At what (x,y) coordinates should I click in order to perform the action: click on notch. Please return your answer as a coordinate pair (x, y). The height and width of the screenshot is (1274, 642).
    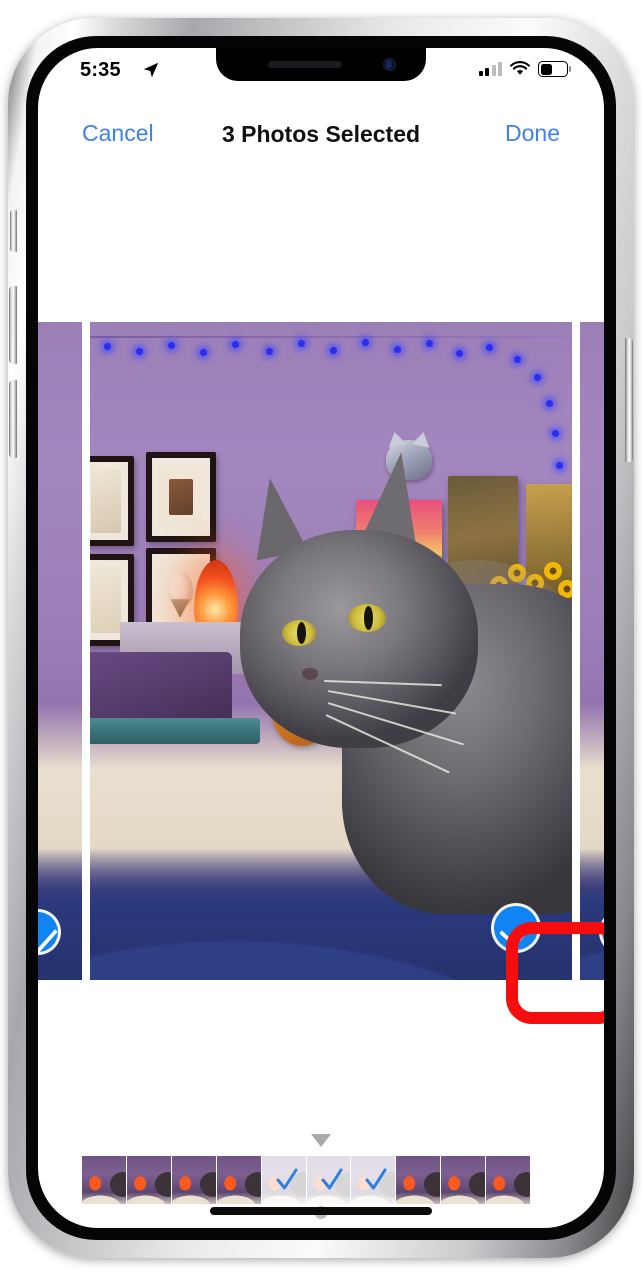
    Looking at the image, I should click on (321, 64).